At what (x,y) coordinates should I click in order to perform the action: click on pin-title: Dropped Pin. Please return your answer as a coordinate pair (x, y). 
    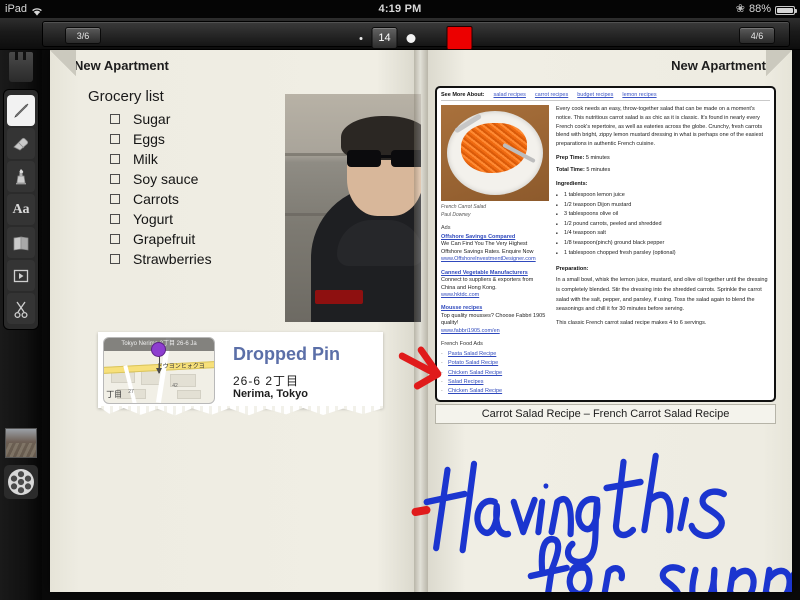
    Looking at the image, I should click on (286, 354).